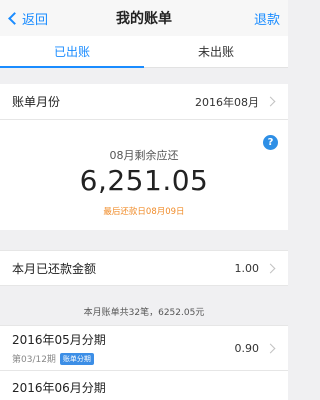 The image size is (320, 400). I want to click on paid-value: 1.00, so click(247, 268).